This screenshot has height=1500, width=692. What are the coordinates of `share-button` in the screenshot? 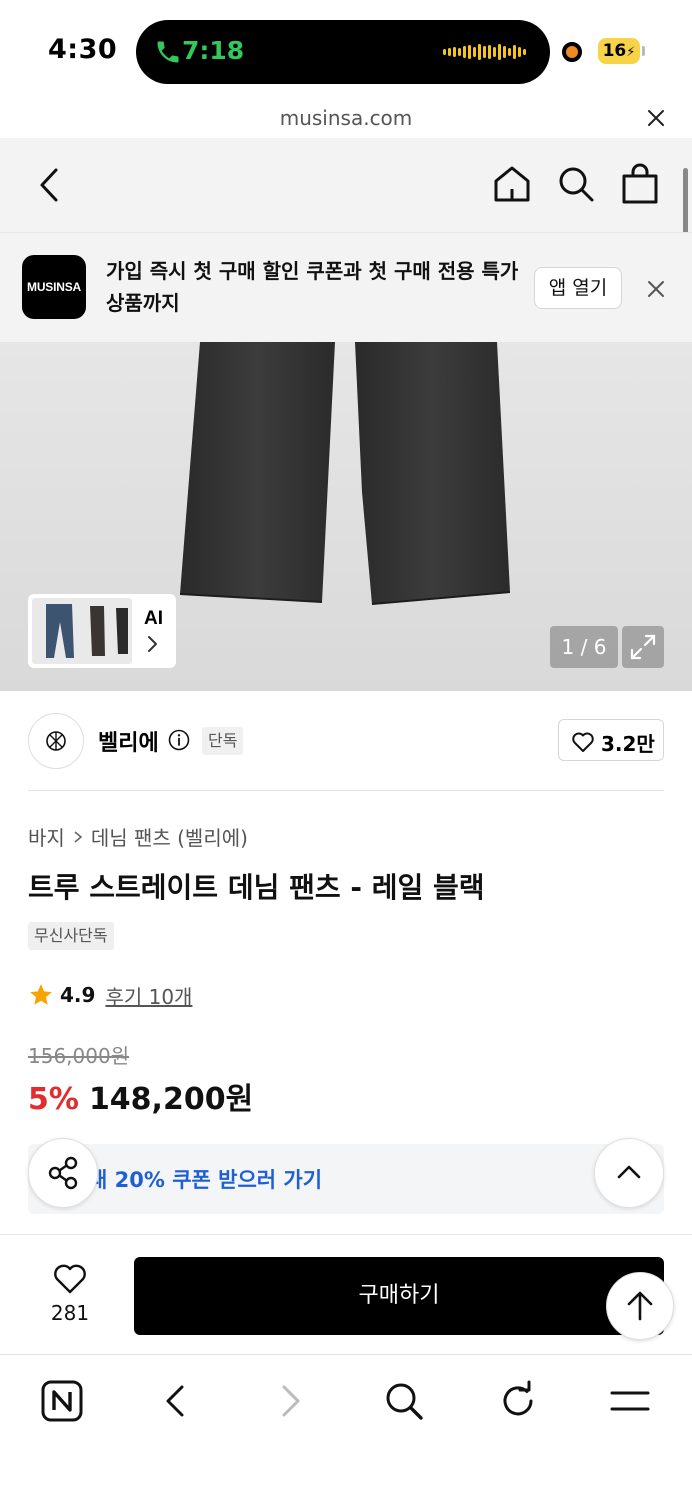 It's located at (63, 1173).